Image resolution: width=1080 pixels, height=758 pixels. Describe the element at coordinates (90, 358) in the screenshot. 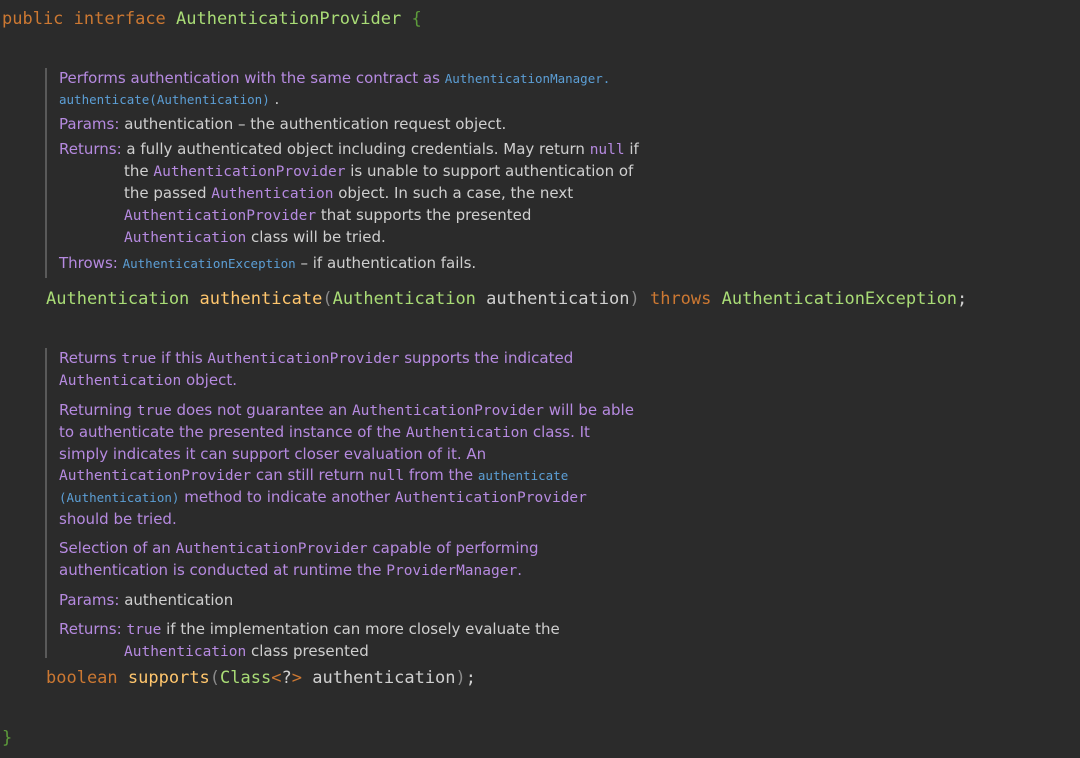

I see `doc-text: Returns` at that location.